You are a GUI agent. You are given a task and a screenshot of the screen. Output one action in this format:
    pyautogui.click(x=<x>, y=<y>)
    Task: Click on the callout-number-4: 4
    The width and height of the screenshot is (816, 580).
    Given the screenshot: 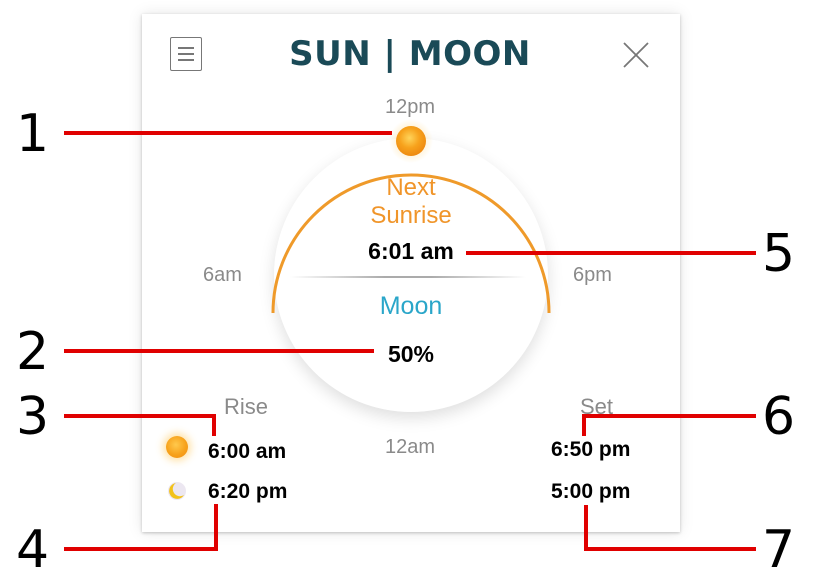 What is the action you would take?
    pyautogui.click(x=33, y=550)
    